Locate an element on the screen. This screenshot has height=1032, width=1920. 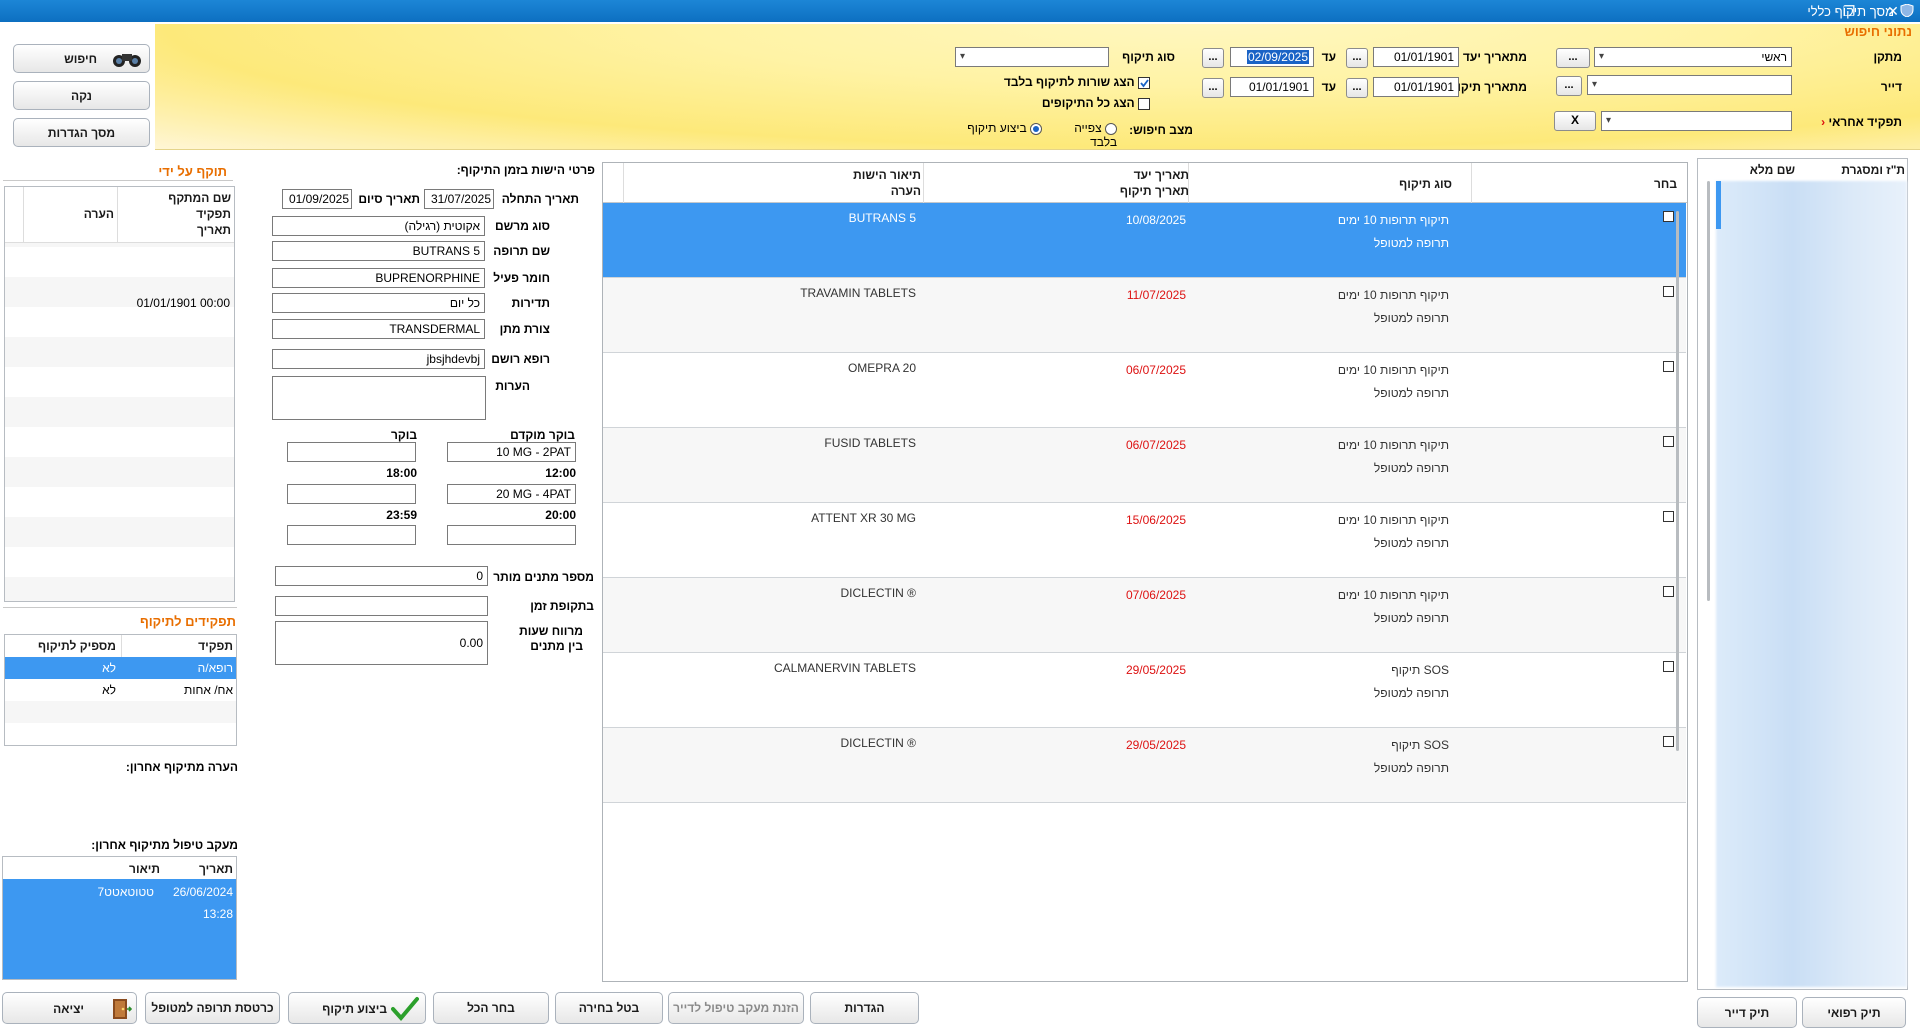
show-all-checkbox is located at coordinates (1144, 103).